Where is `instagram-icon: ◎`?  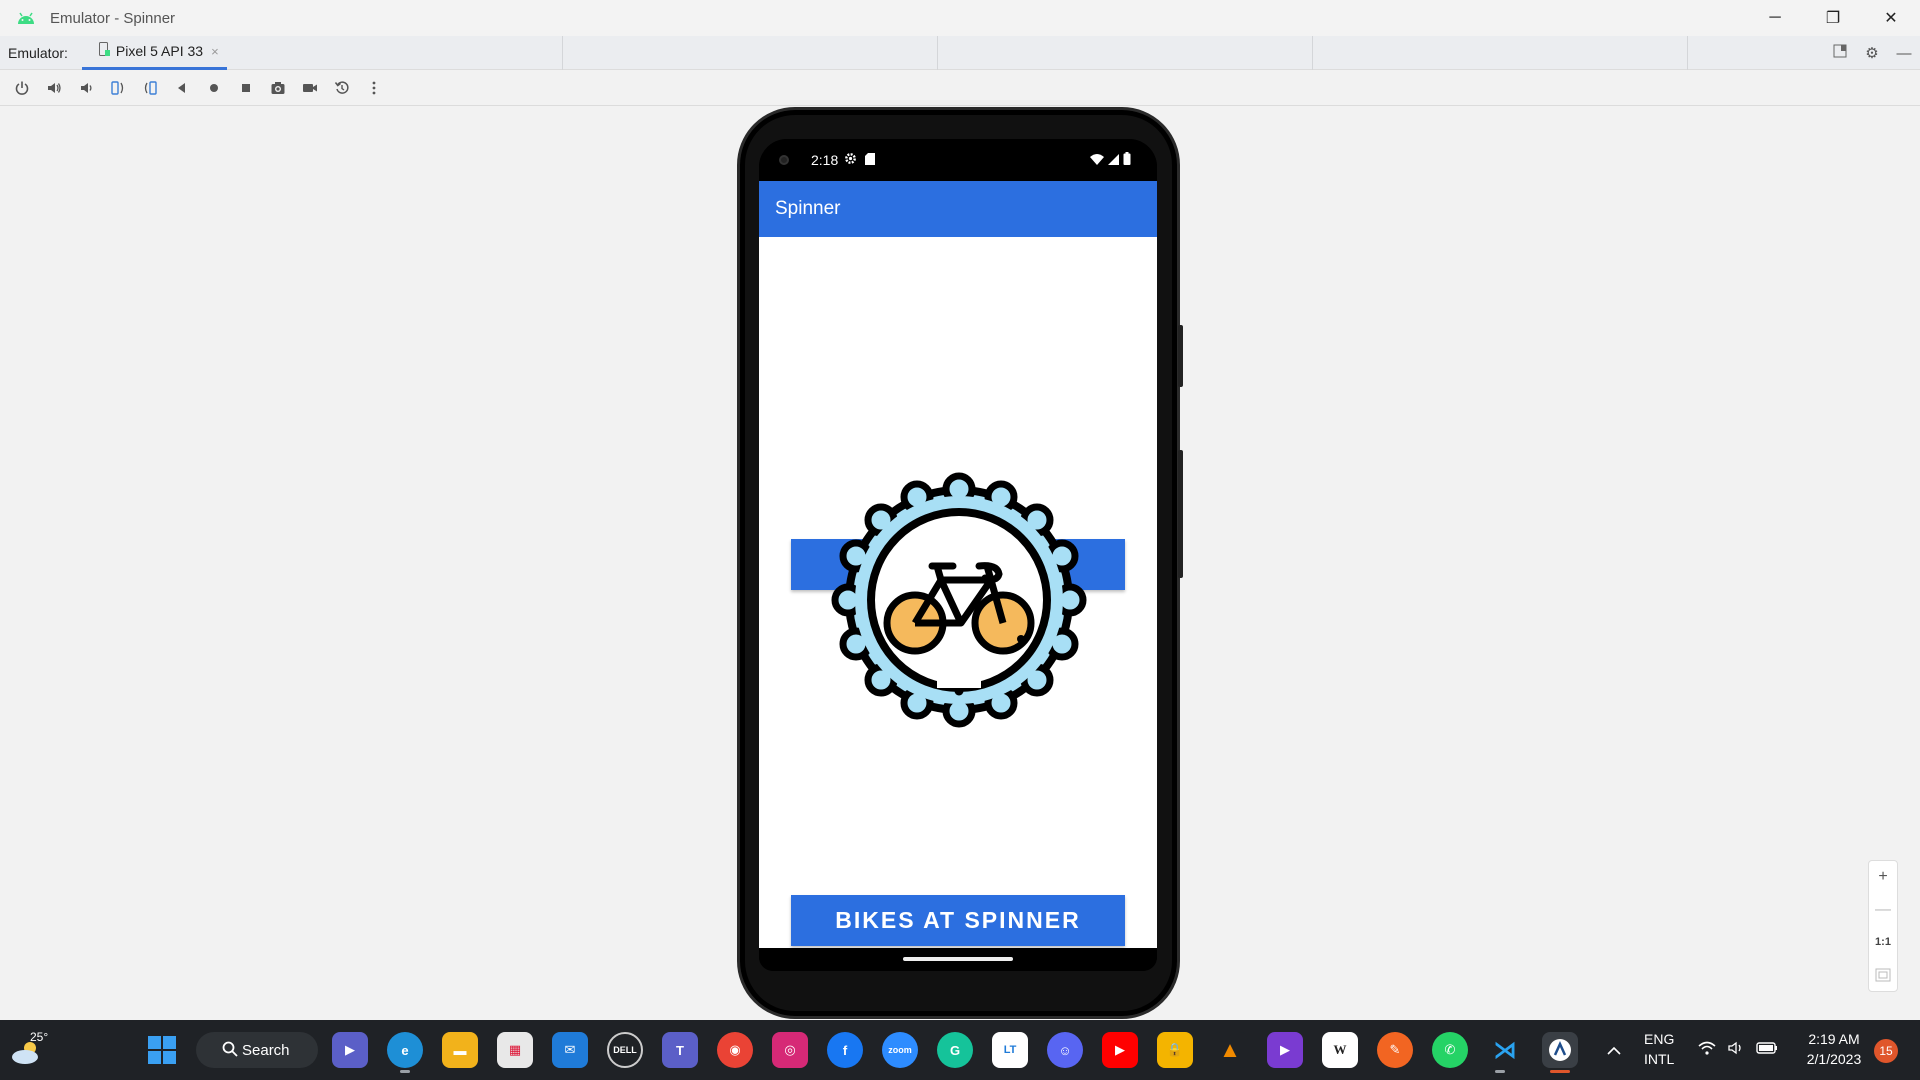 instagram-icon: ◎ is located at coordinates (790, 1050).